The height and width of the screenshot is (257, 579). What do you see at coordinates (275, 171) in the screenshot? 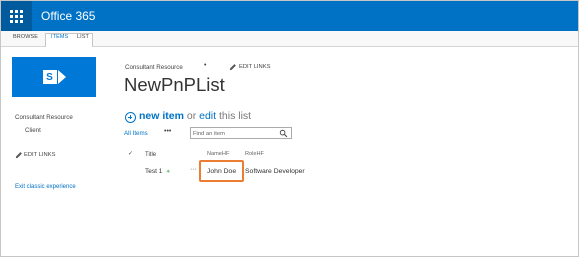
I see `cell-rolehf: Software Developer` at bounding box center [275, 171].